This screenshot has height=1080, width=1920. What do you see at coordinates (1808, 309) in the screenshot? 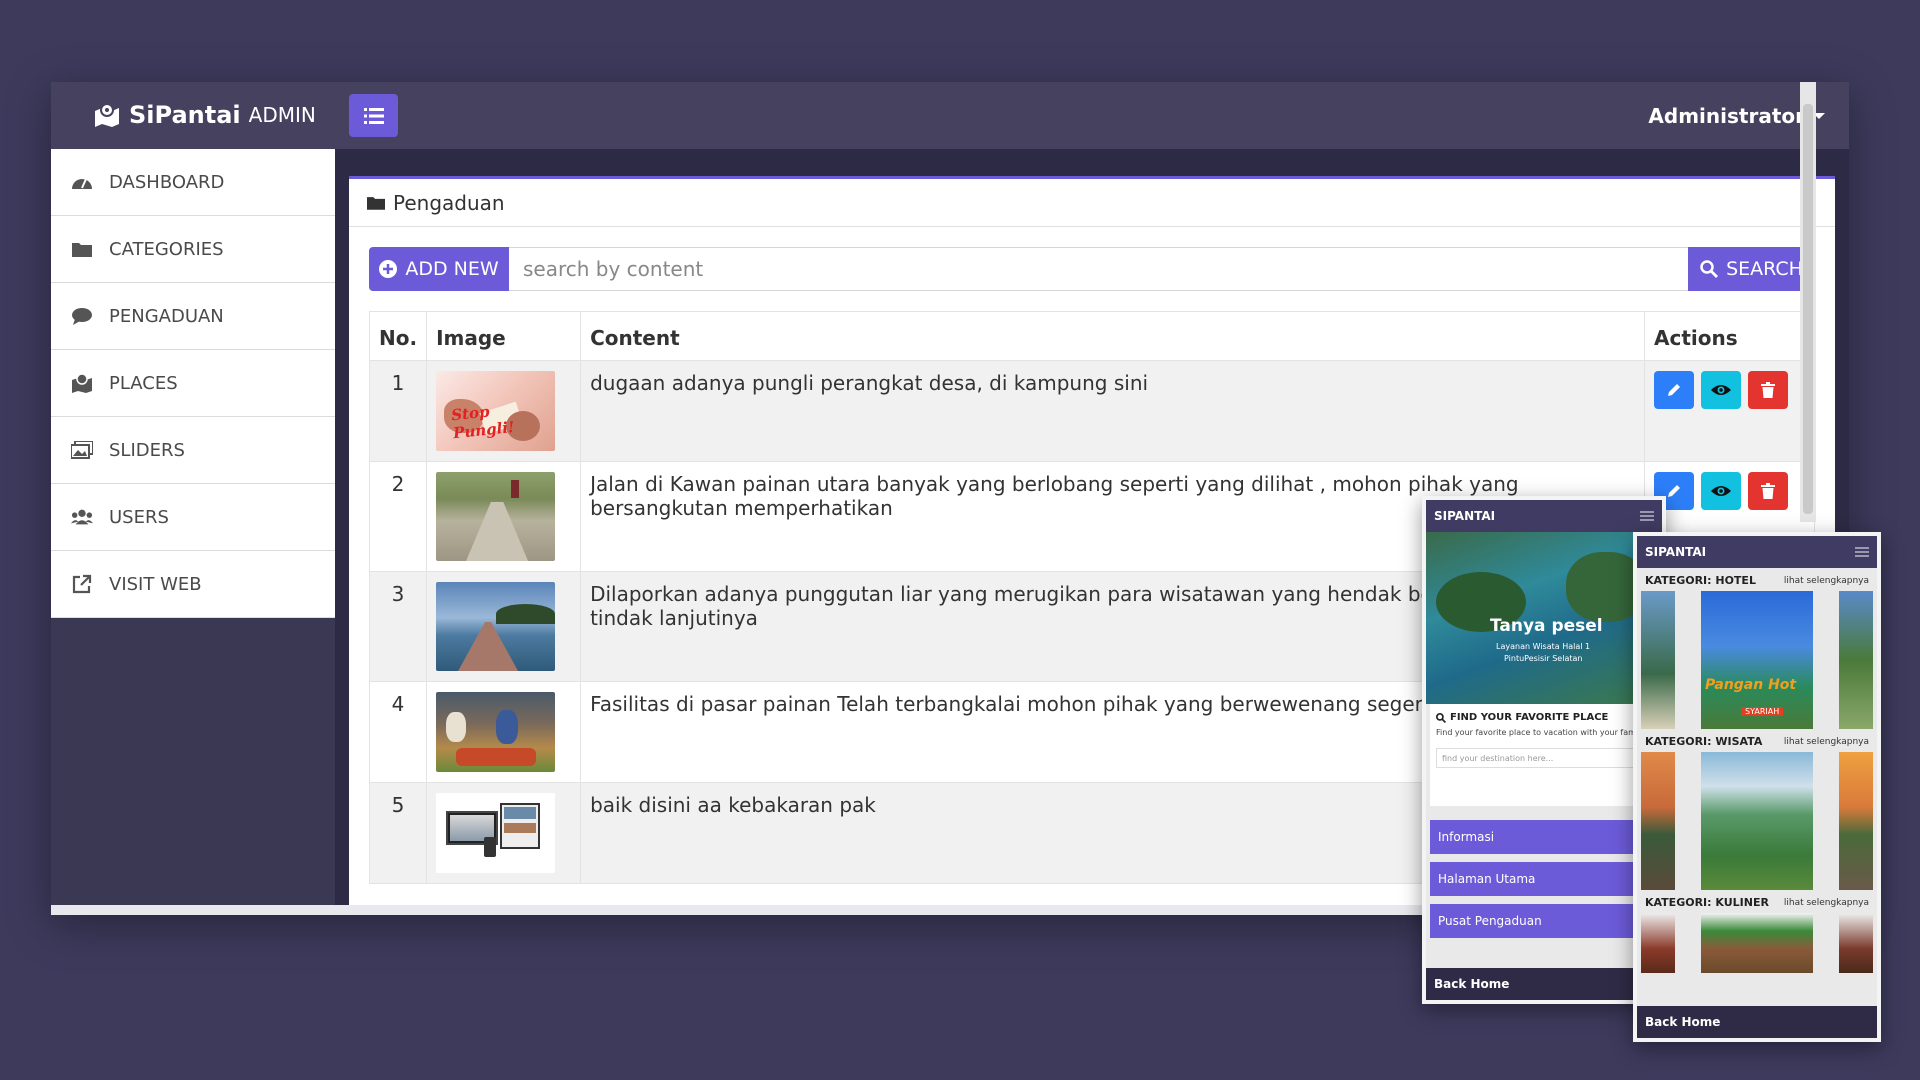
I see `scrollbar-thumb` at bounding box center [1808, 309].